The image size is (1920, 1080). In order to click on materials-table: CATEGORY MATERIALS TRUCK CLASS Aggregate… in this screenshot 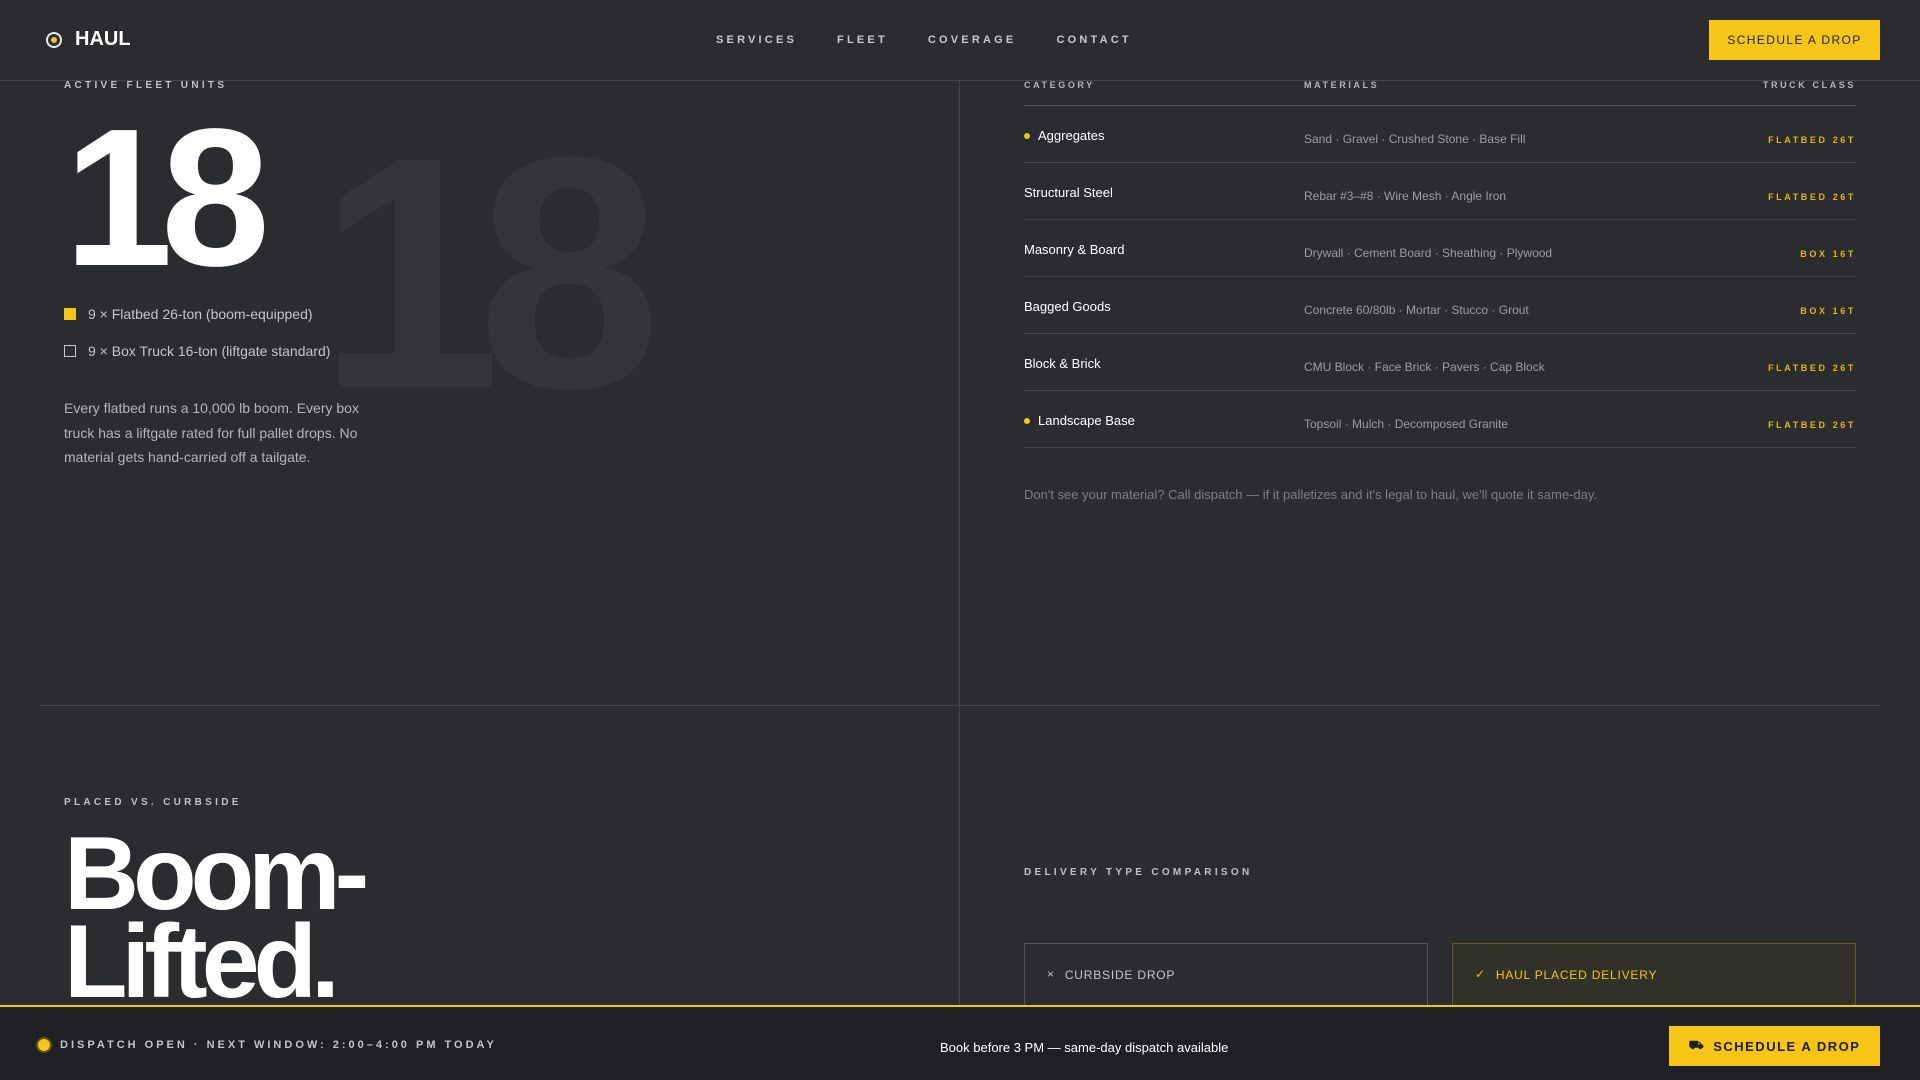, I will do `click(1440, 264)`.